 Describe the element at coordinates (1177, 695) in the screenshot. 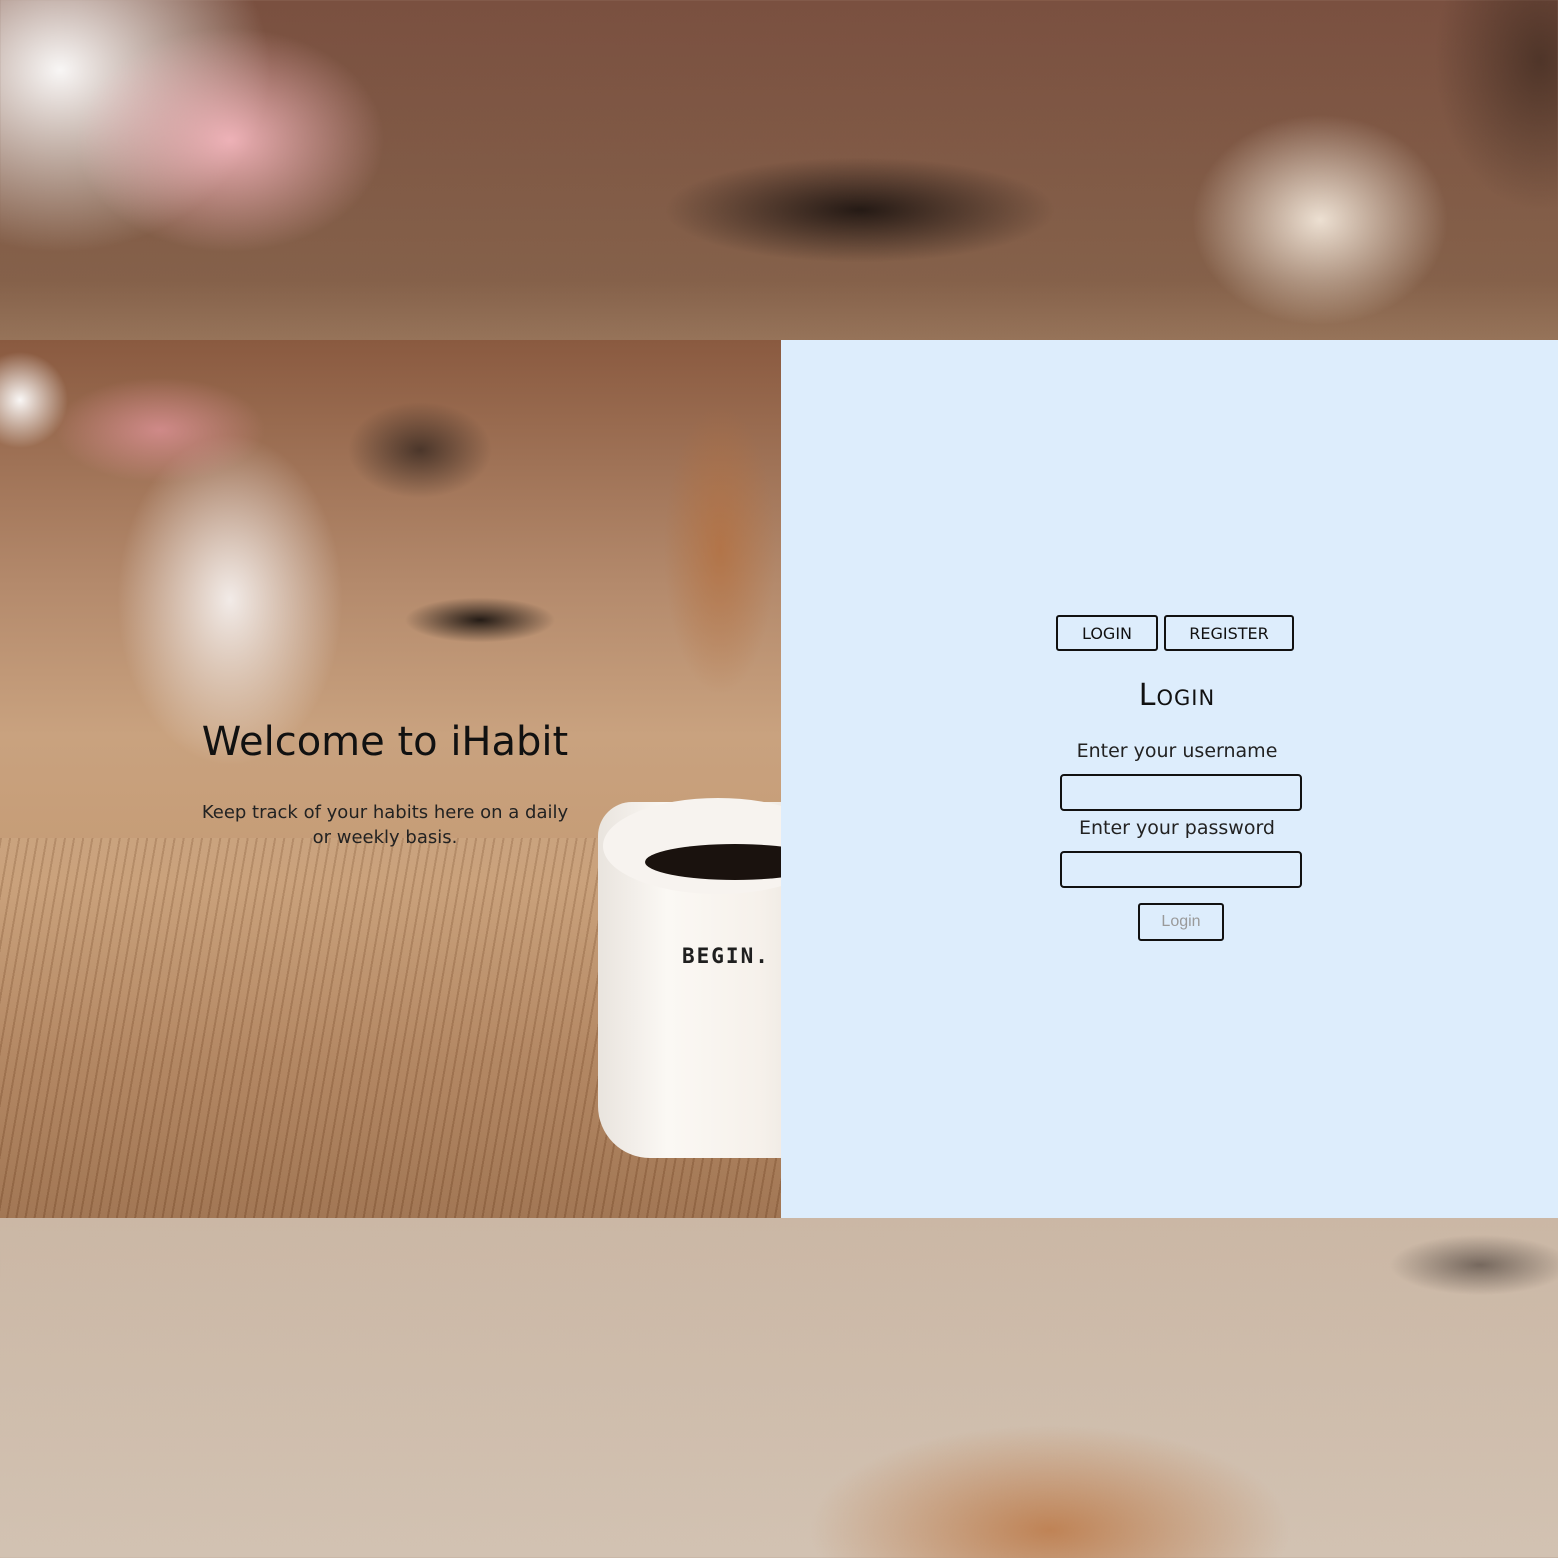

I see `form-heading: Login` at that location.